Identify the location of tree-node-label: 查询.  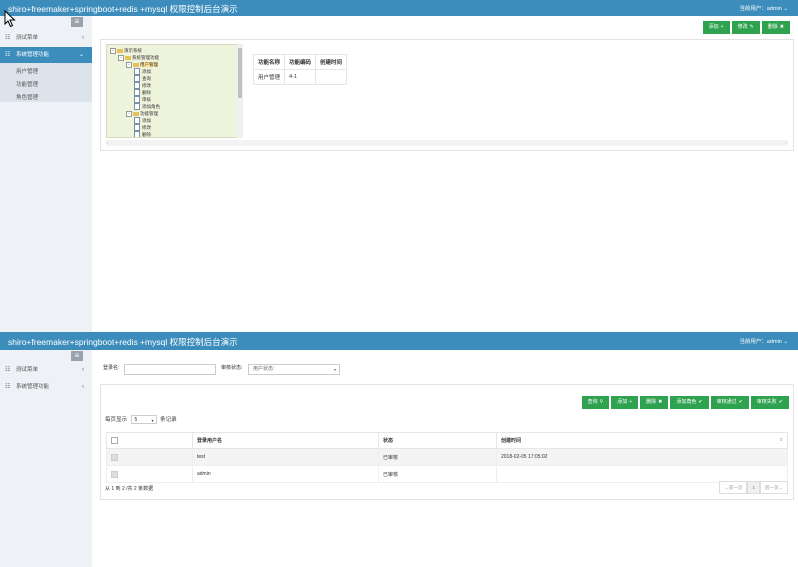
(146, 78).